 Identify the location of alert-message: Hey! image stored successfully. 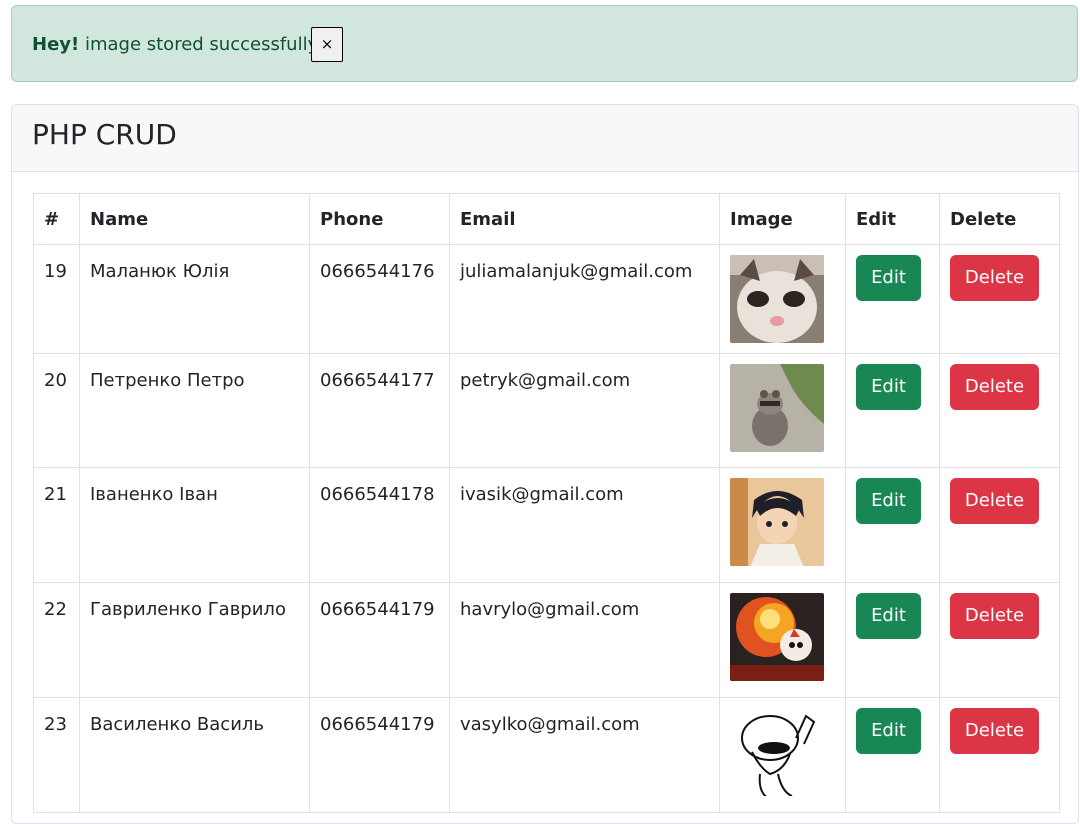
(175, 45).